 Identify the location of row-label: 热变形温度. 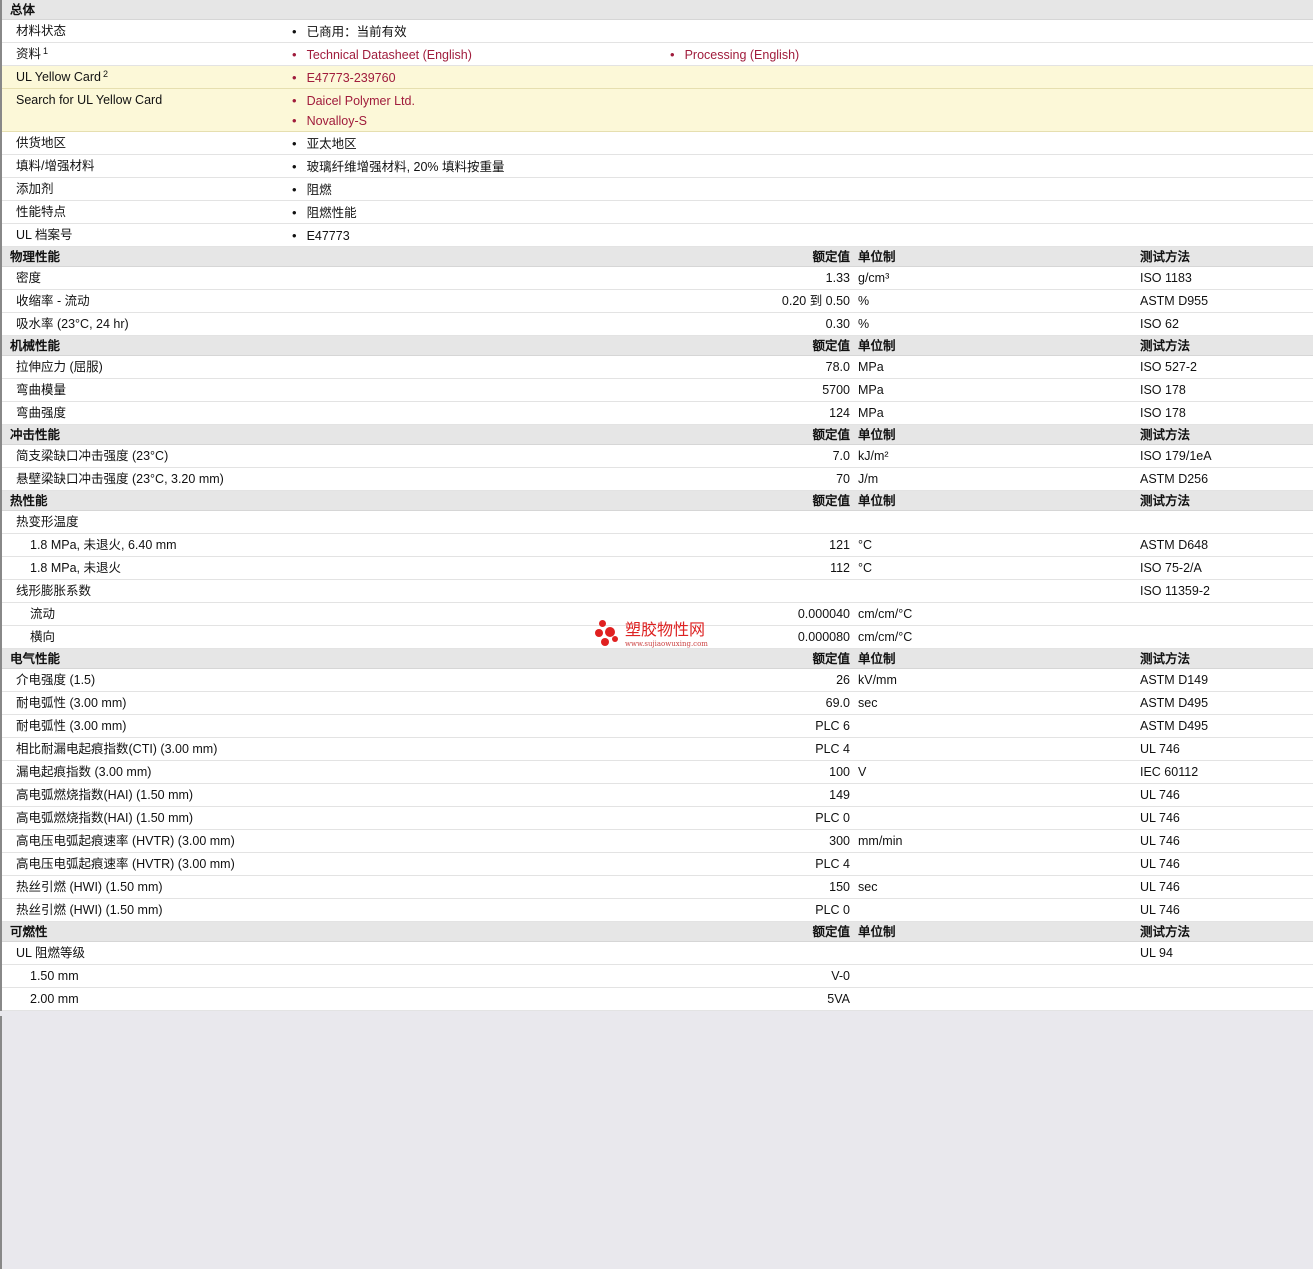
(47, 522).